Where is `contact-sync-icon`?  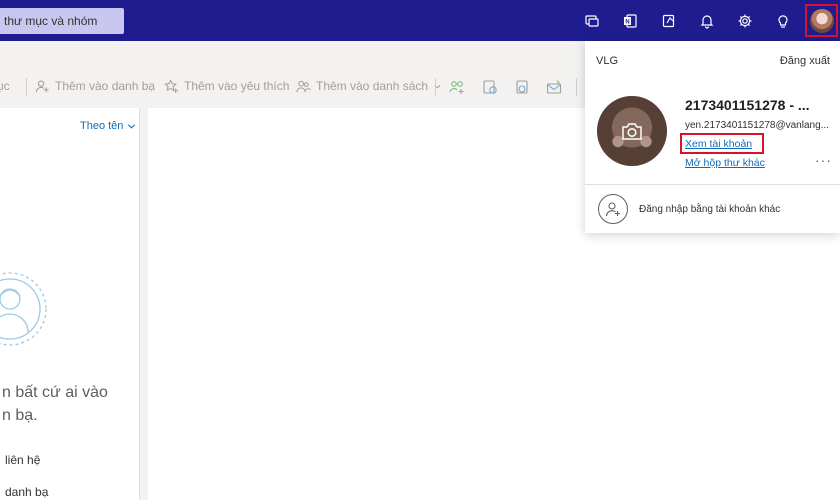
contact-sync-icon is located at coordinates (522, 87).